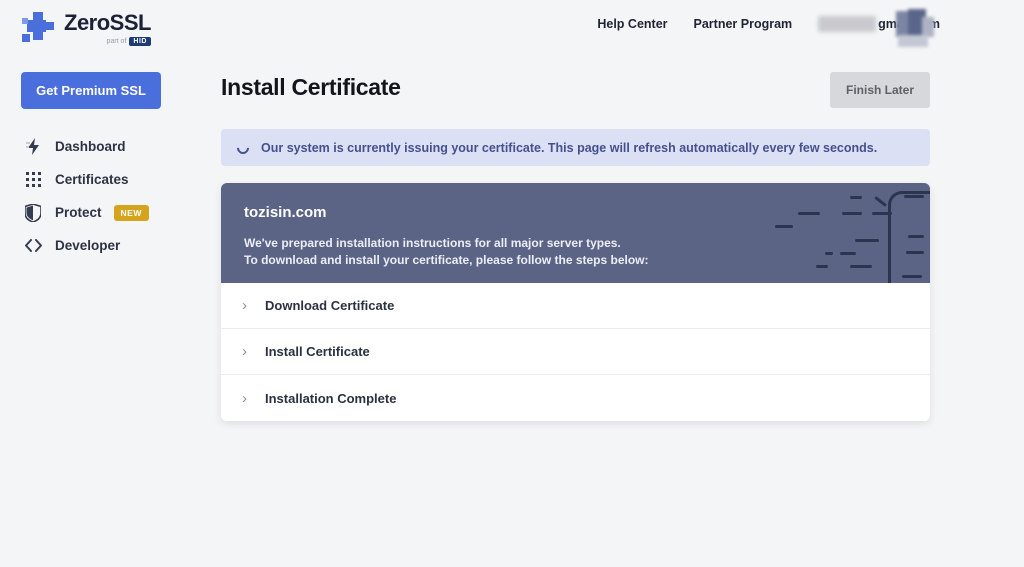 The image size is (1024, 567). Describe the element at coordinates (78, 212) in the screenshot. I see `sidebar-item-label: Protect` at that location.